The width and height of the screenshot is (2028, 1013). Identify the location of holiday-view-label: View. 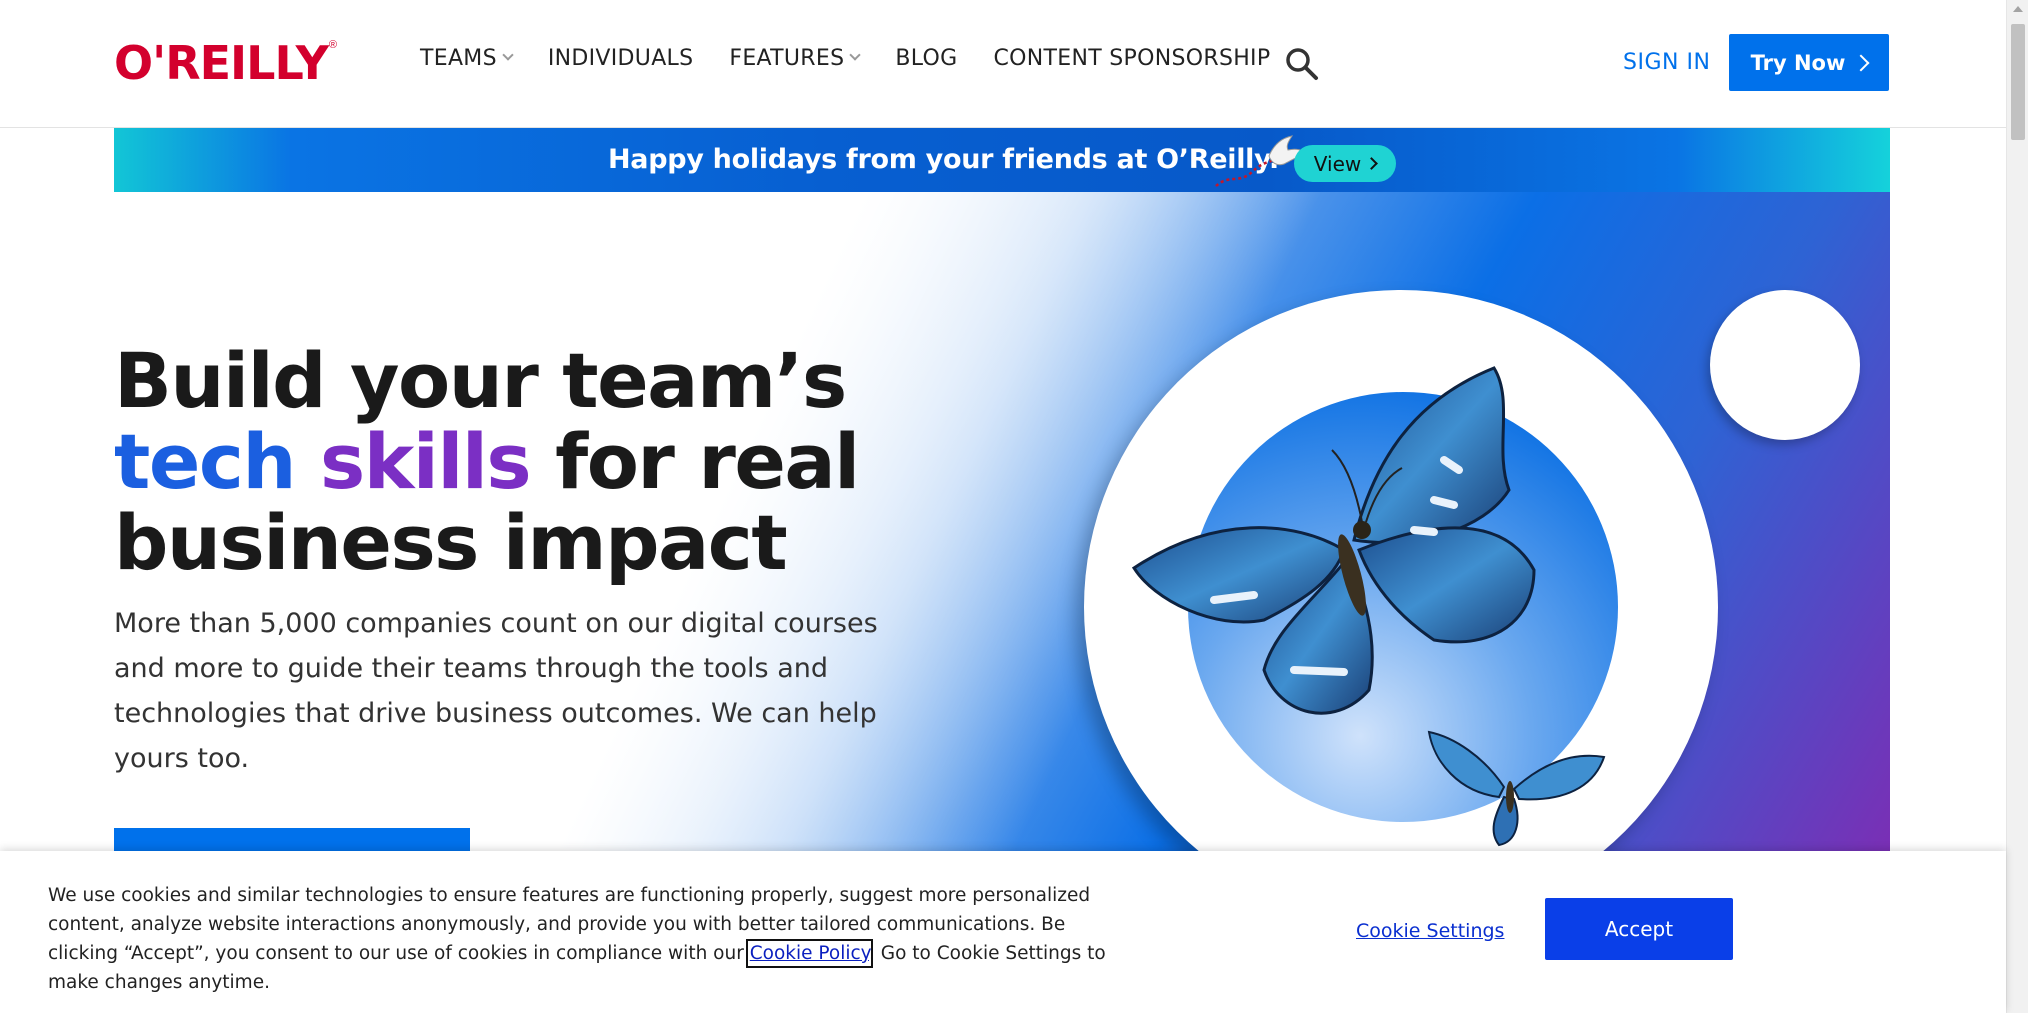
(1337, 163).